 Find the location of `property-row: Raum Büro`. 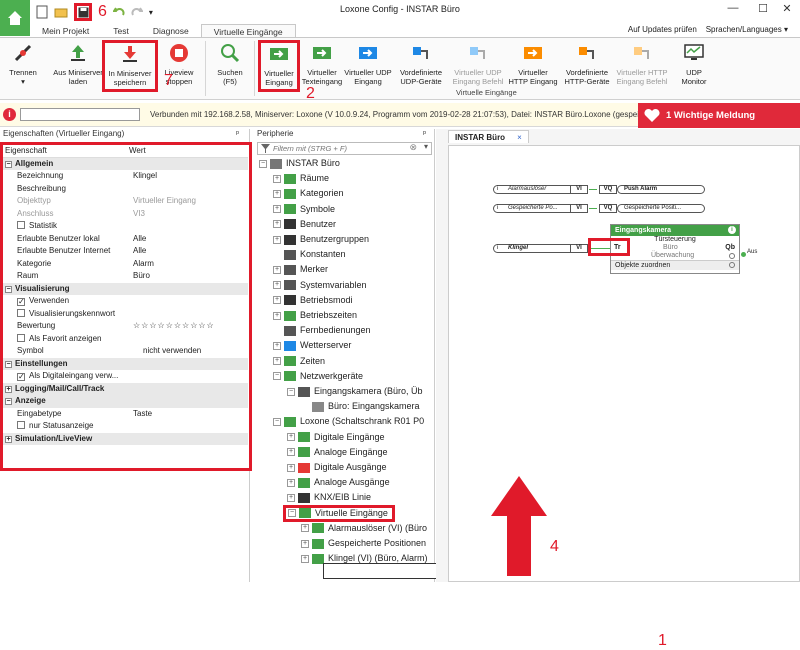

property-row: Raum Büro is located at coordinates (125, 276).